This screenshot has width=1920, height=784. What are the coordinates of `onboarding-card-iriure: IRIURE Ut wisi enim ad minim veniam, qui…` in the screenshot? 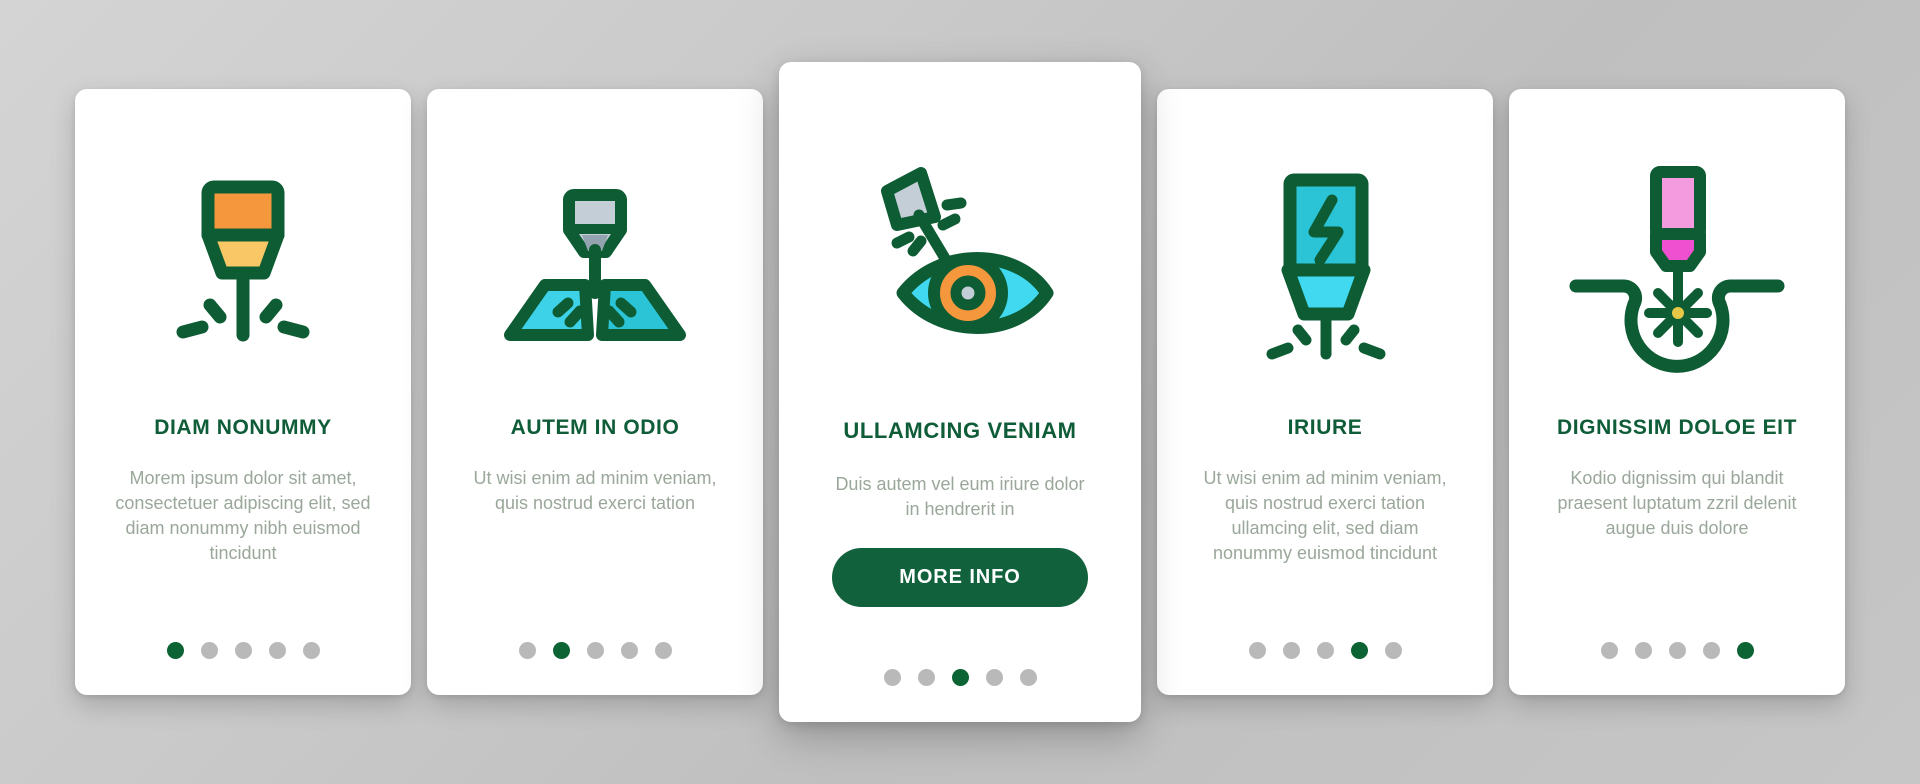 It's located at (1325, 392).